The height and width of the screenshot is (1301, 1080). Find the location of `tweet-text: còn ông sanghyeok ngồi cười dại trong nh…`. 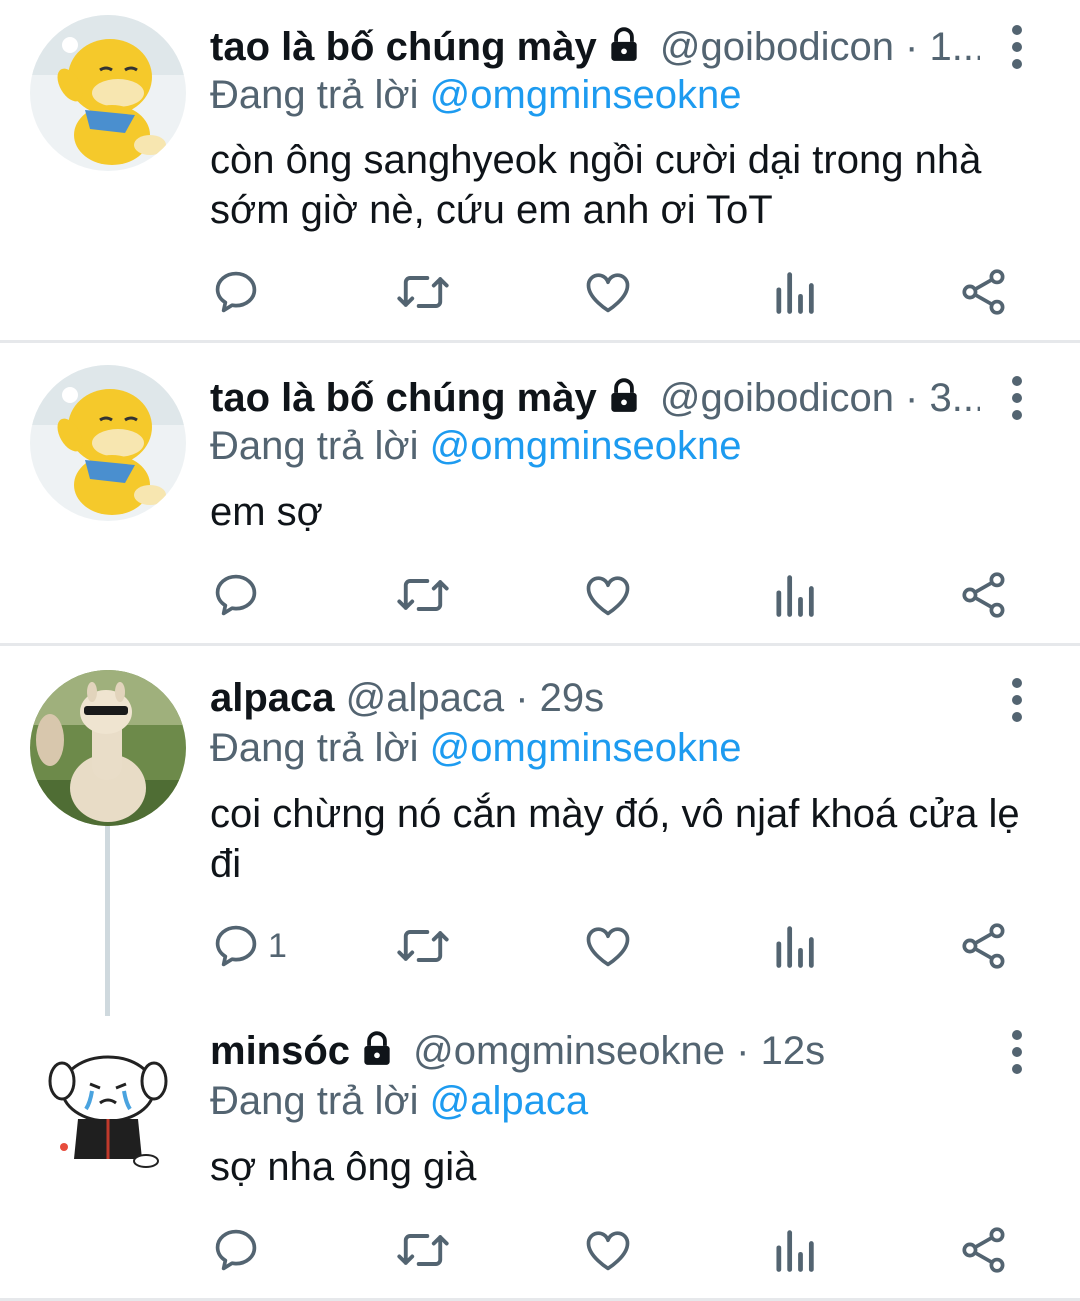

tweet-text: còn ông sanghyeok ngồi cười dại trong nh… is located at coordinates (596, 185).